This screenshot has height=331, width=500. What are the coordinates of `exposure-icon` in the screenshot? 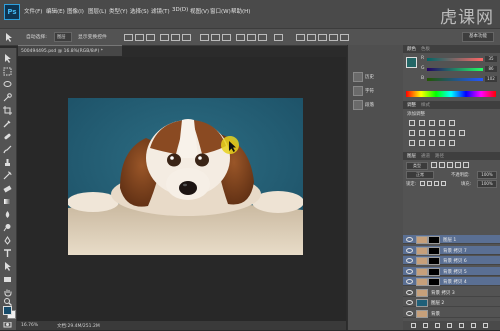 It's located at (442, 123).